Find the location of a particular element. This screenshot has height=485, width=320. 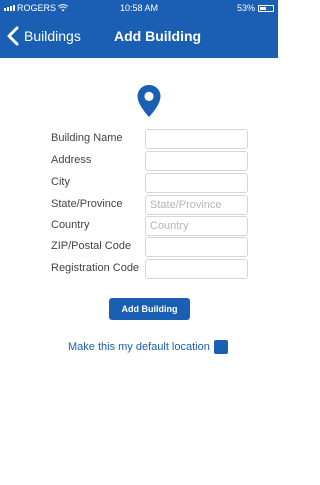

location-pin-icon is located at coordinates (149, 101).